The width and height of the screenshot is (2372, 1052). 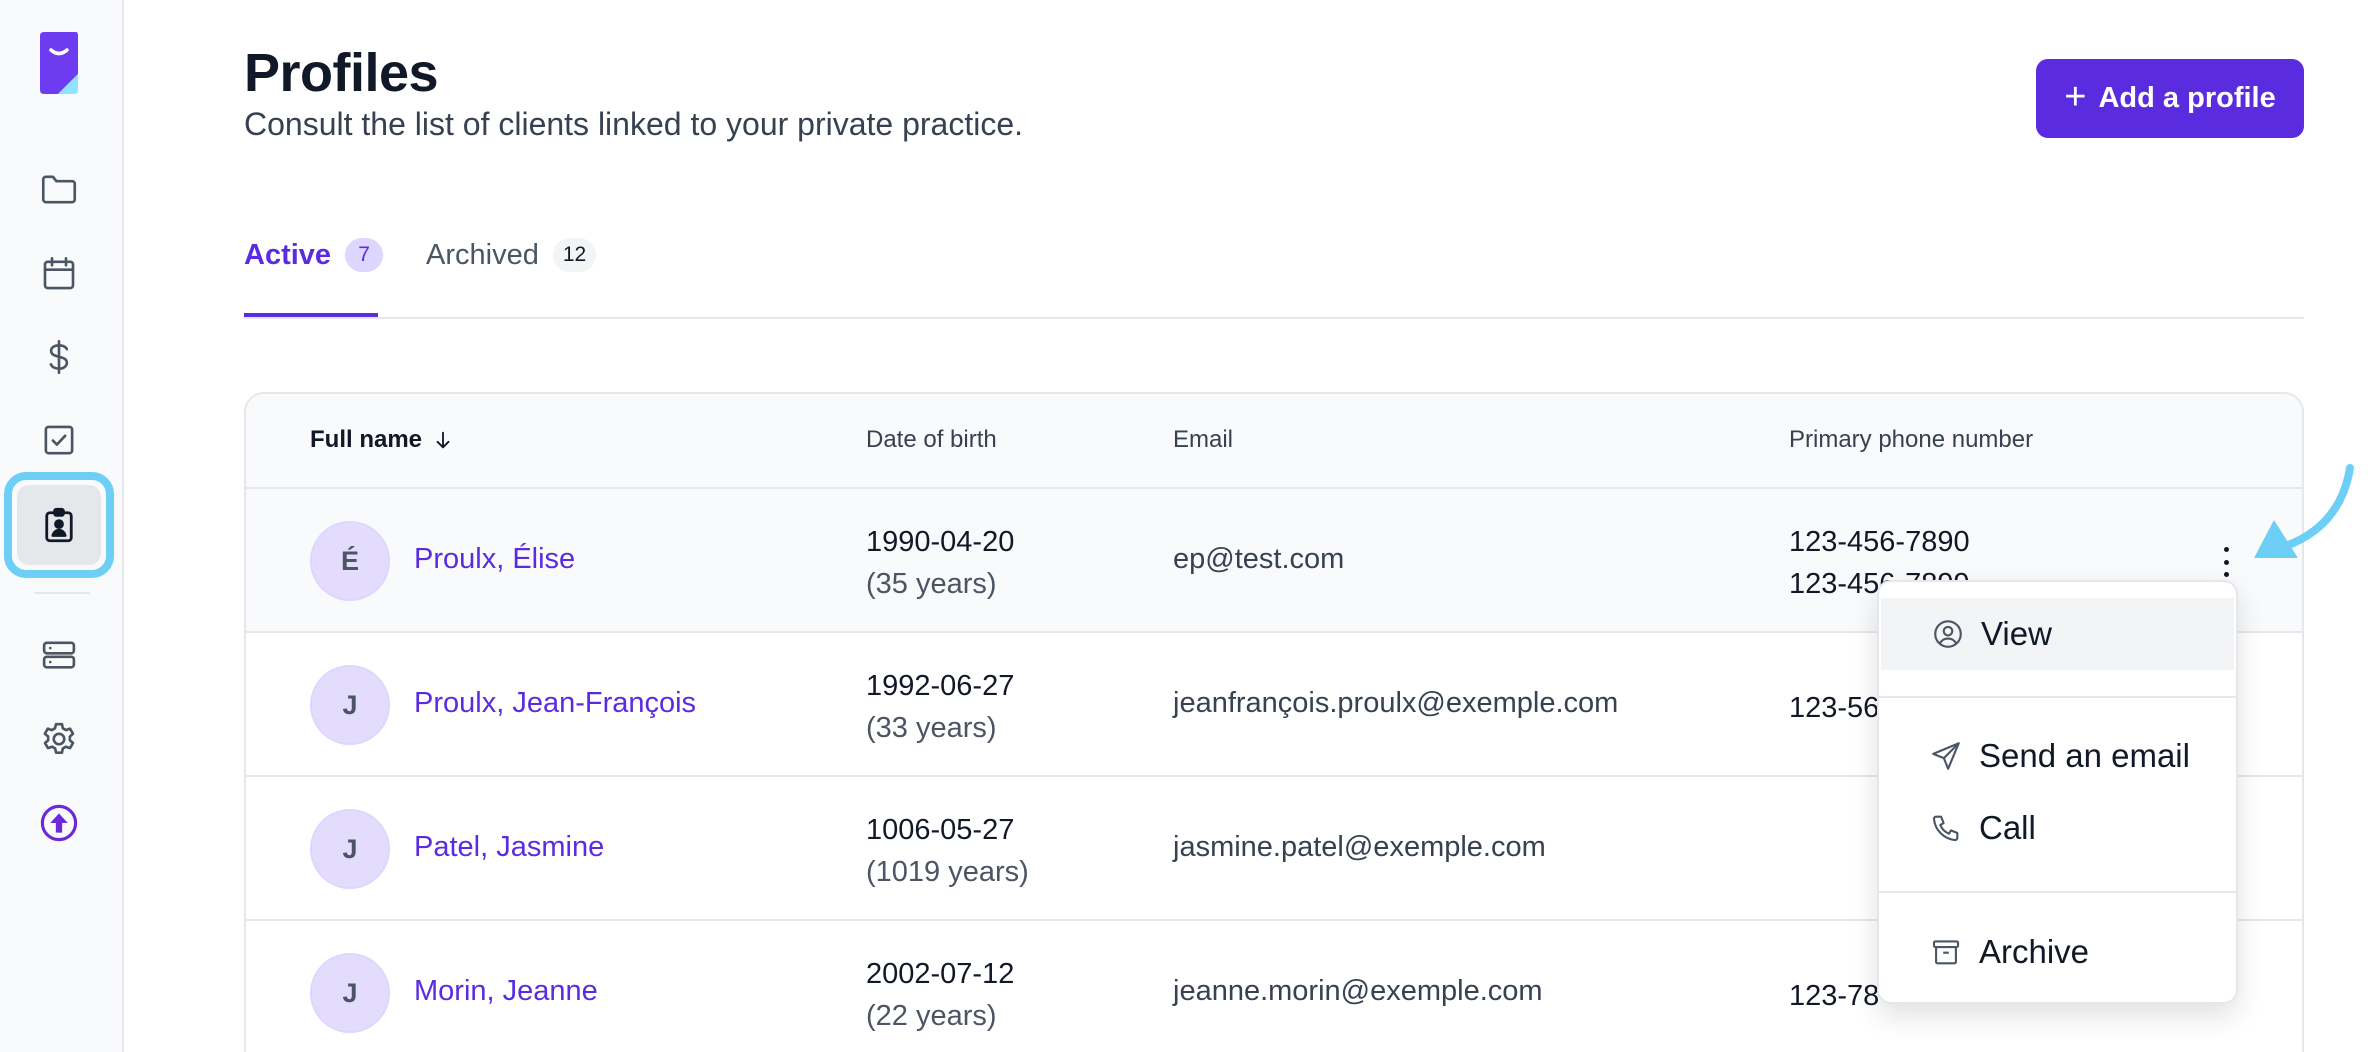 What do you see at coordinates (494, 559) in the screenshot?
I see `profile-name-link: Proulx, Élise` at bounding box center [494, 559].